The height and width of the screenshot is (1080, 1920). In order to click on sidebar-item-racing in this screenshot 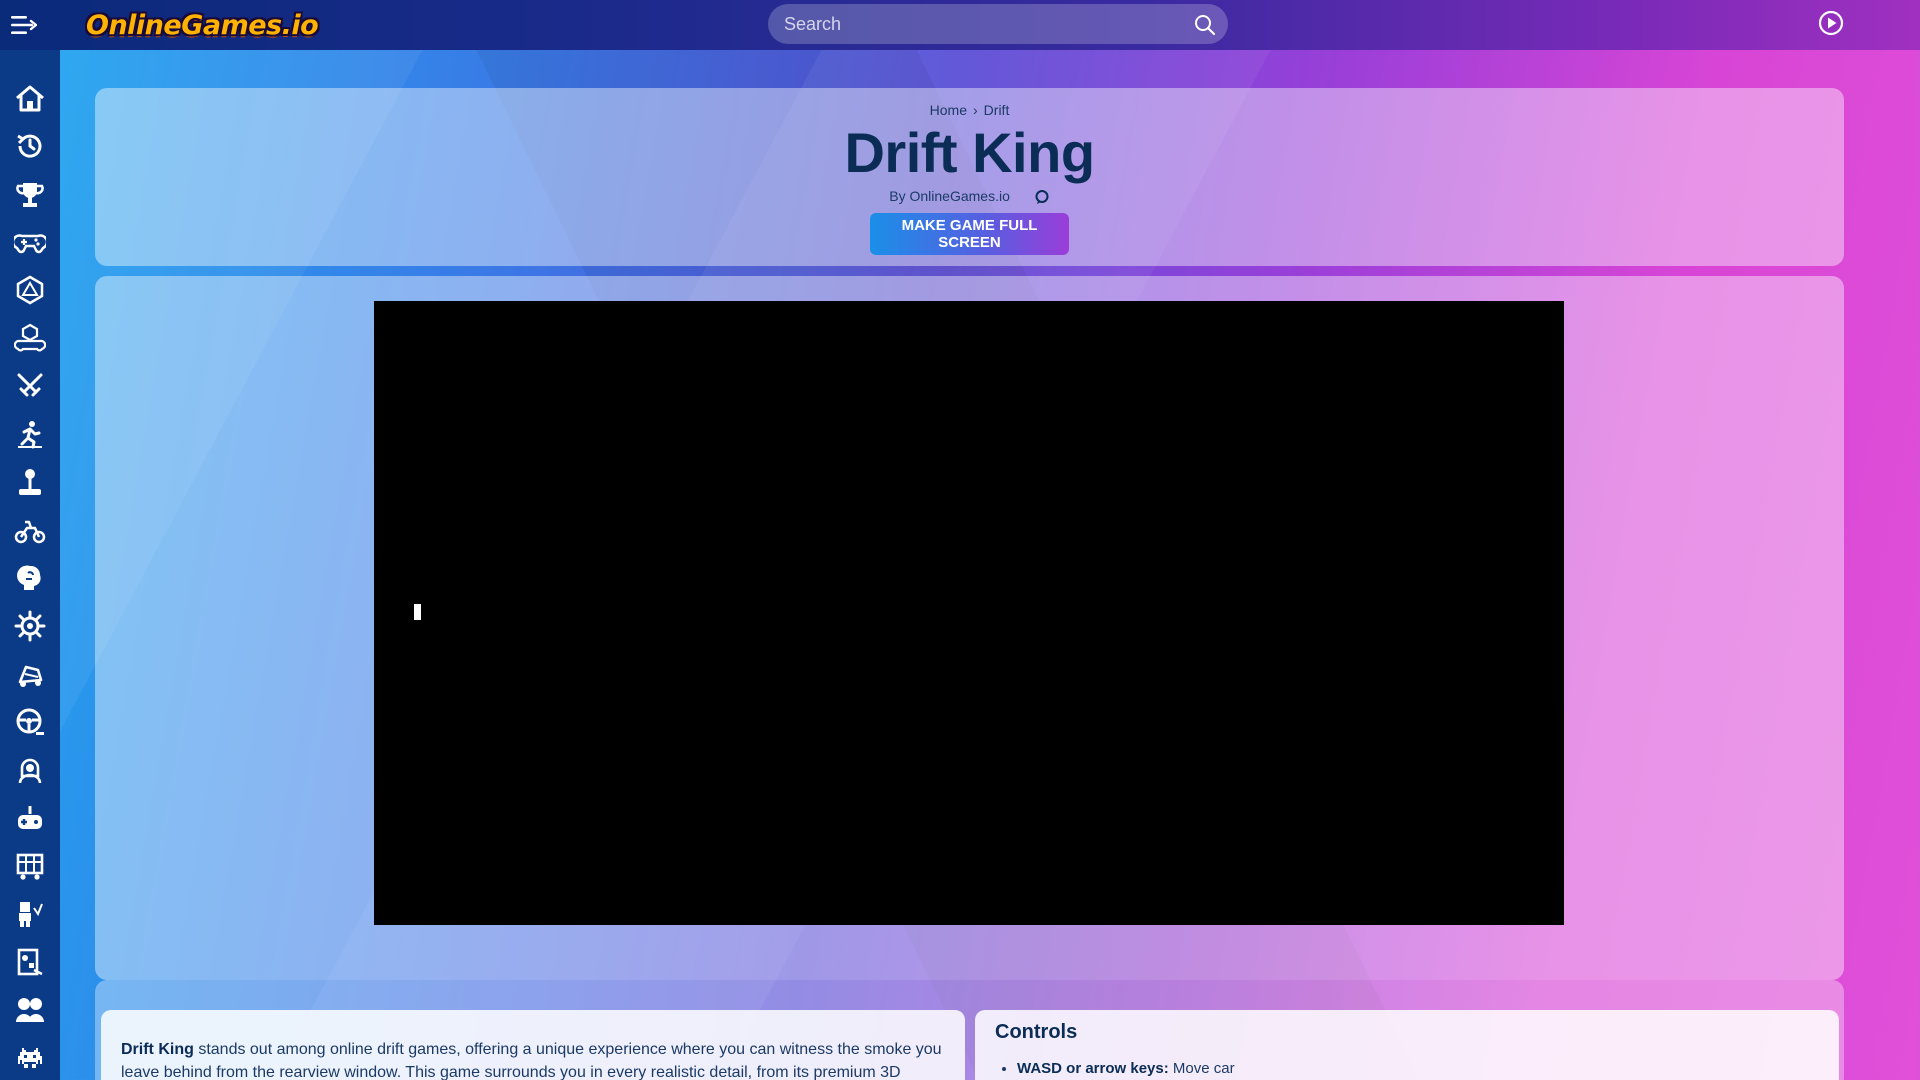, I will do `click(30, 530)`.